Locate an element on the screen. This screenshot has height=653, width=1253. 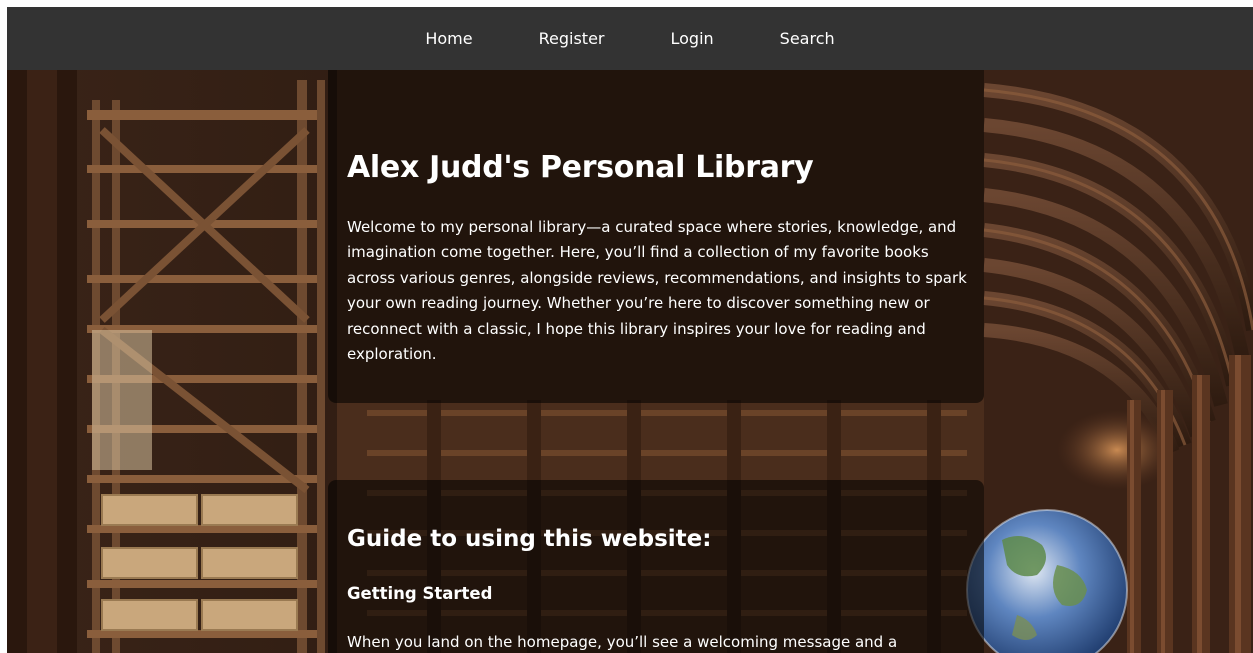
nav-search-link: Search is located at coordinates (807, 38).